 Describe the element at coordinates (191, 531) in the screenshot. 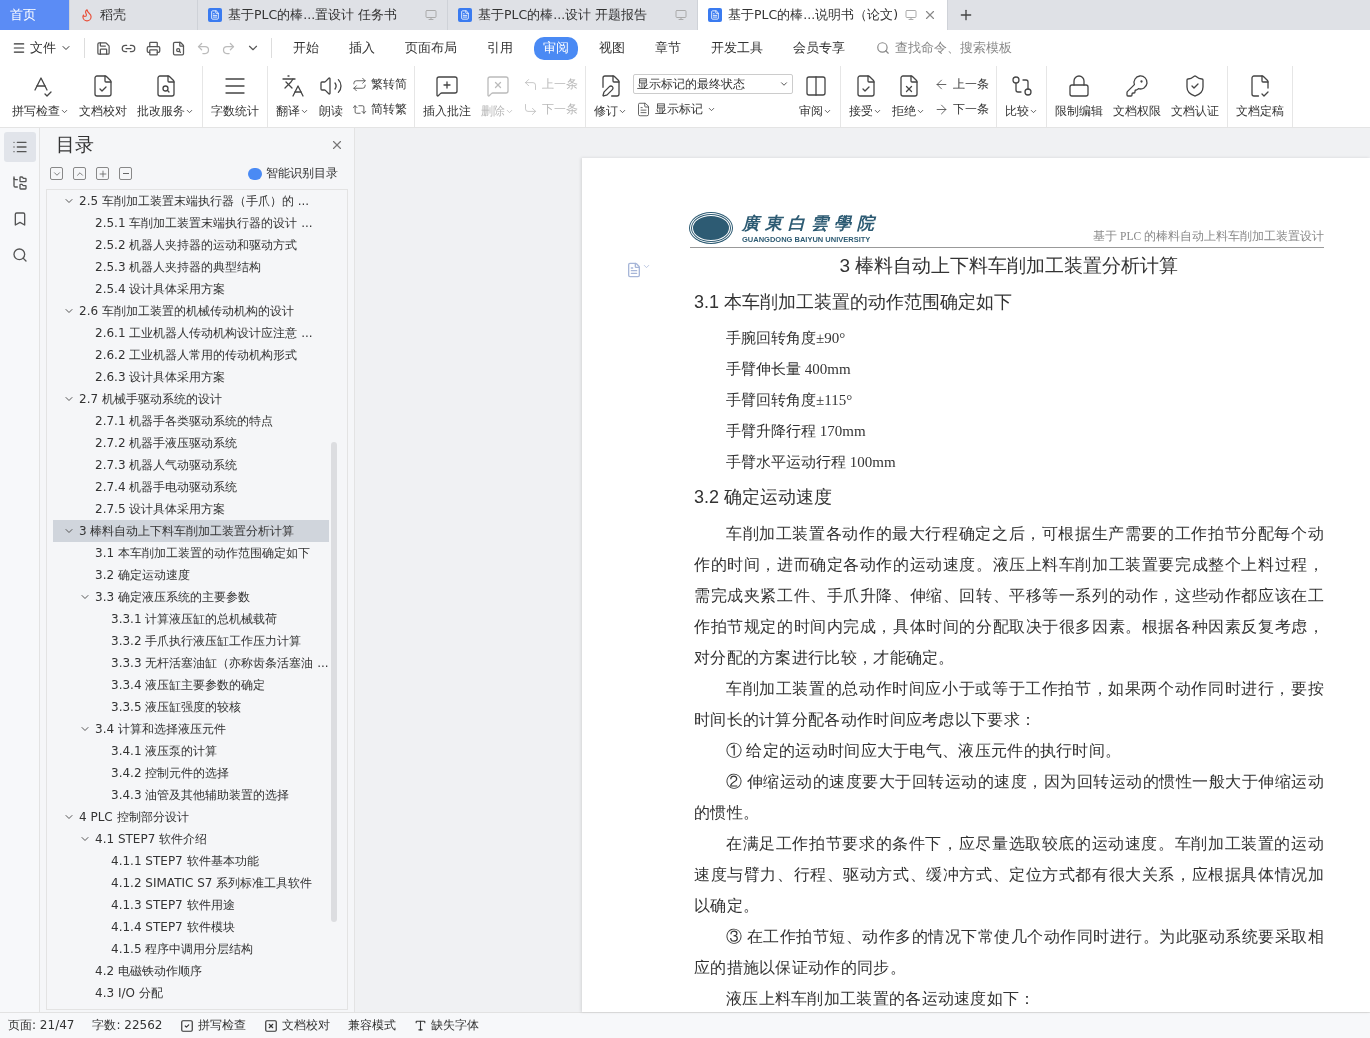

I see `toc-item: 3 棒料自动上下料车削加工装置分析计算` at that location.